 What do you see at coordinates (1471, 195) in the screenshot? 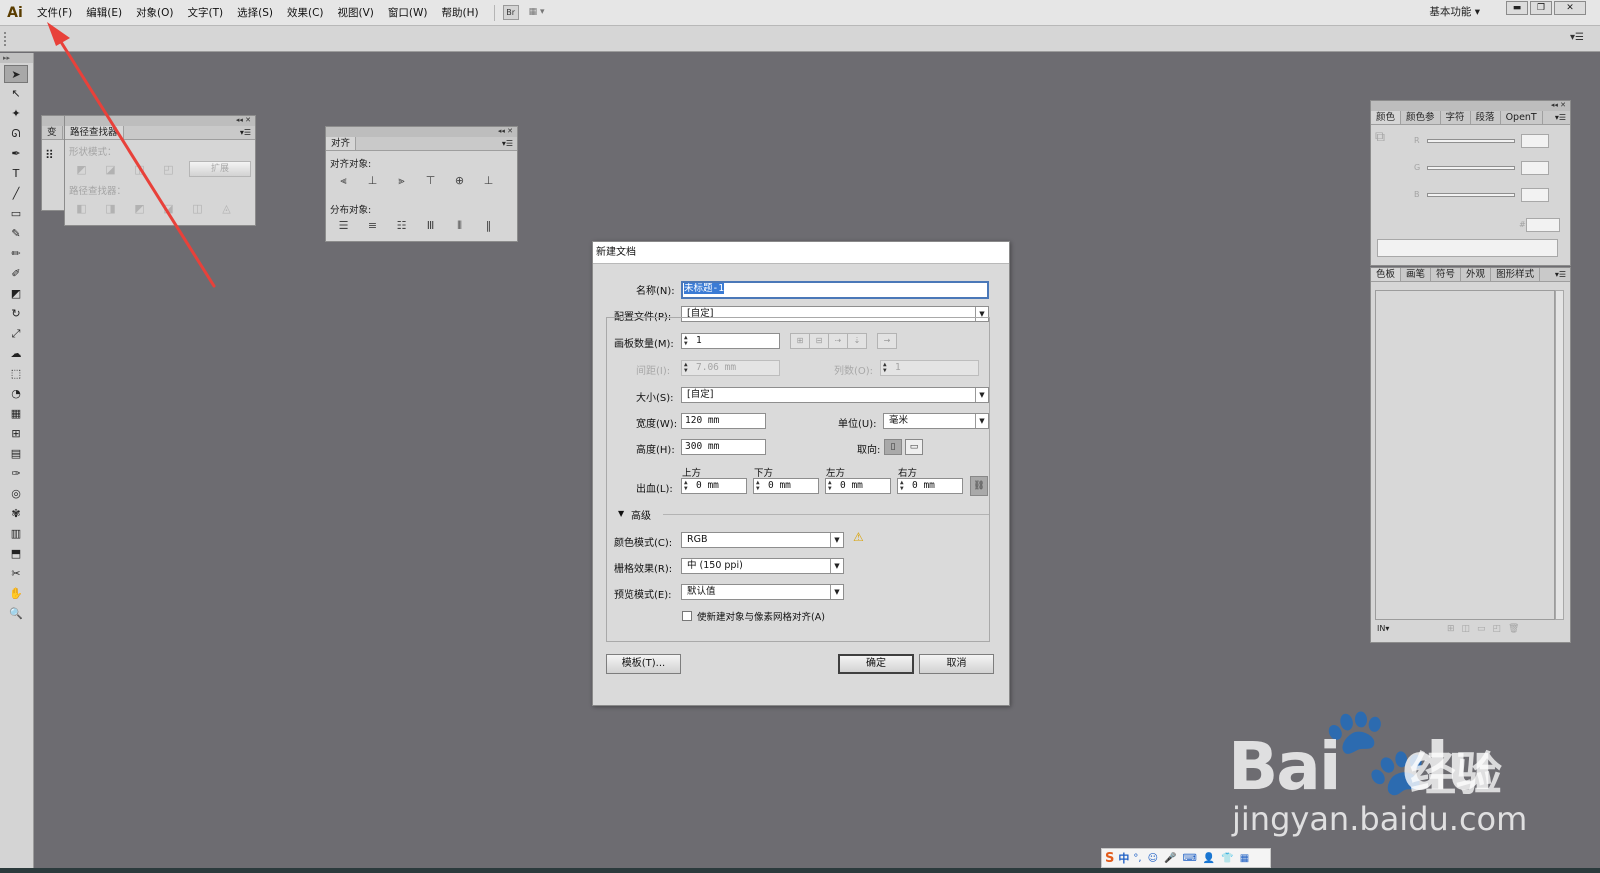
I see `slider-b` at bounding box center [1471, 195].